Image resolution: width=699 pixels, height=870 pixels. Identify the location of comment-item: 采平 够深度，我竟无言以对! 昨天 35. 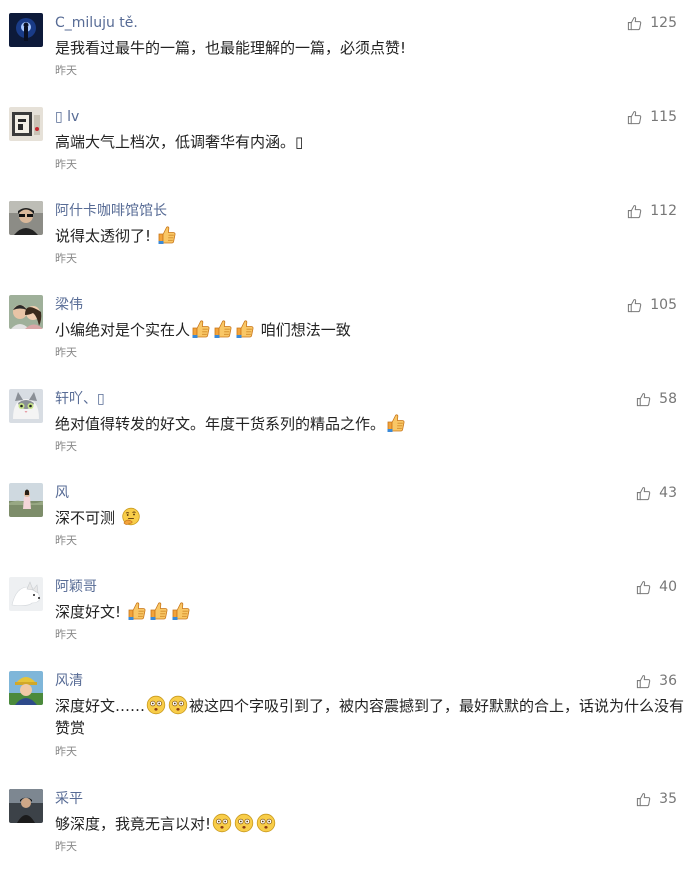
(349, 823).